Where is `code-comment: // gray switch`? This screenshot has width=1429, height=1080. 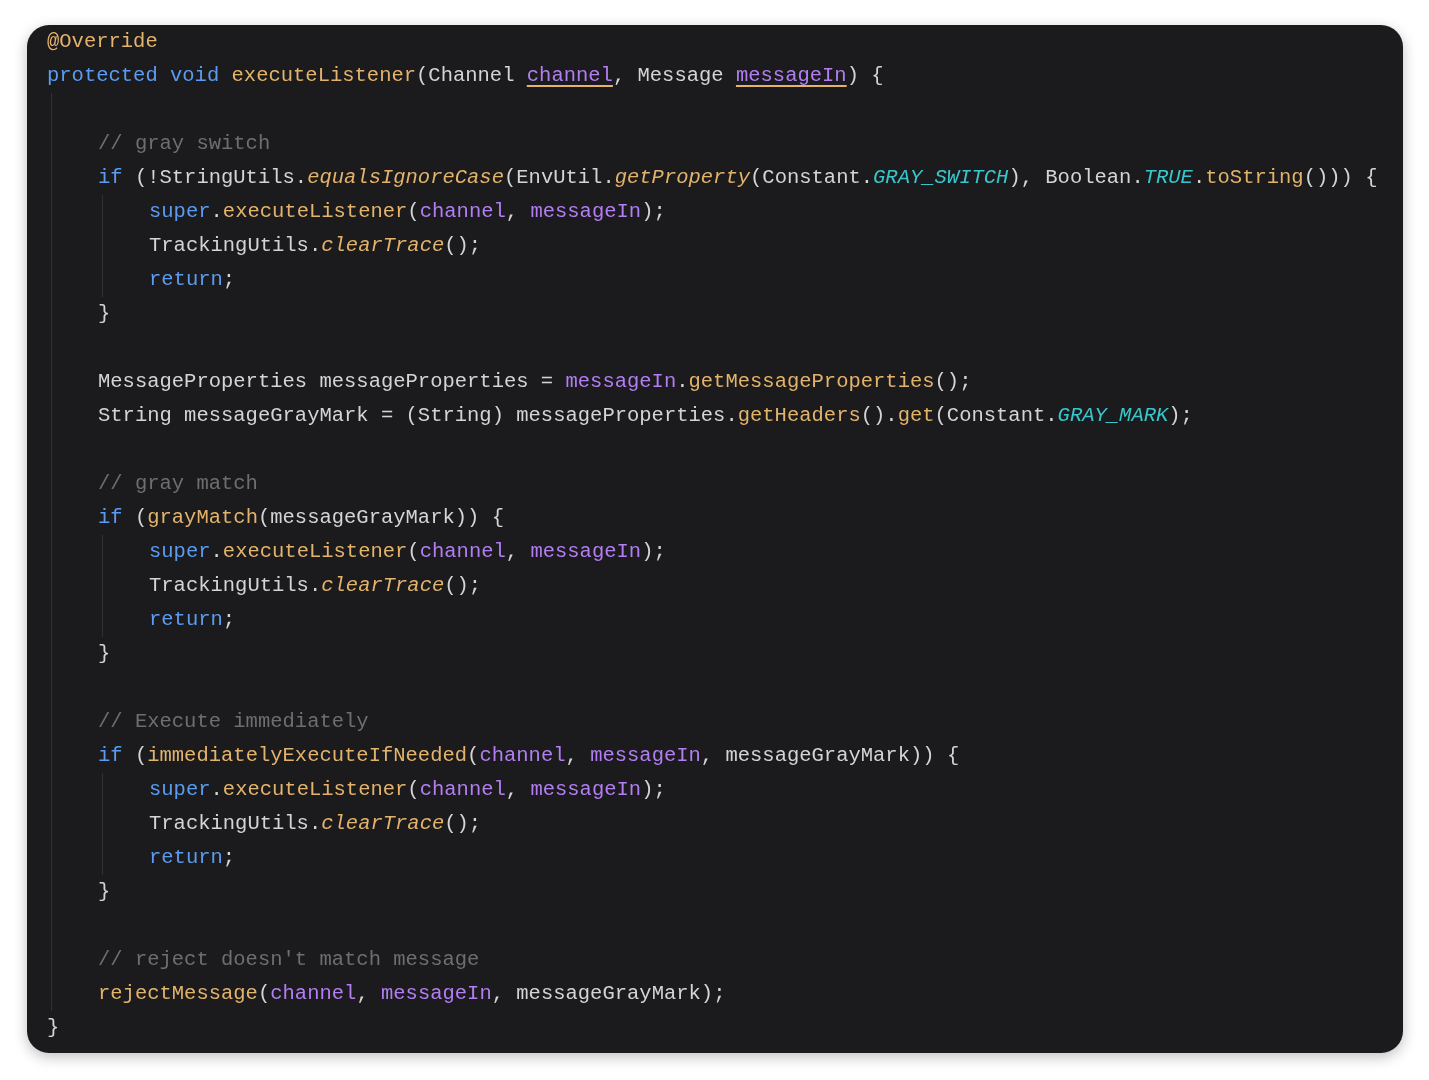 code-comment: // gray switch is located at coordinates (184, 144).